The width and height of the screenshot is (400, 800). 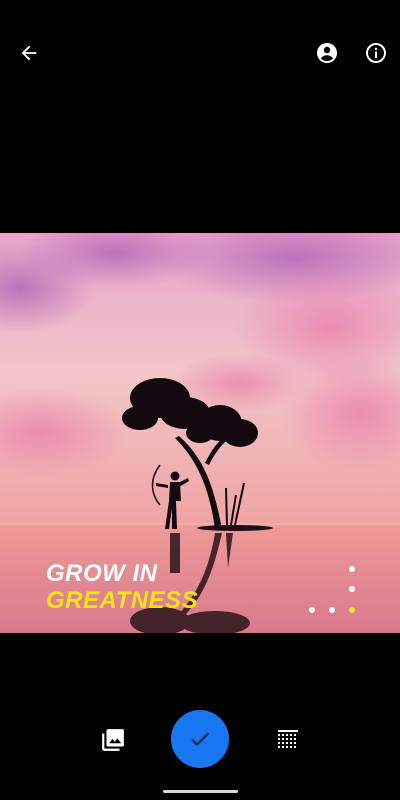 What do you see at coordinates (352, 610) in the screenshot?
I see `dot-accent` at bounding box center [352, 610].